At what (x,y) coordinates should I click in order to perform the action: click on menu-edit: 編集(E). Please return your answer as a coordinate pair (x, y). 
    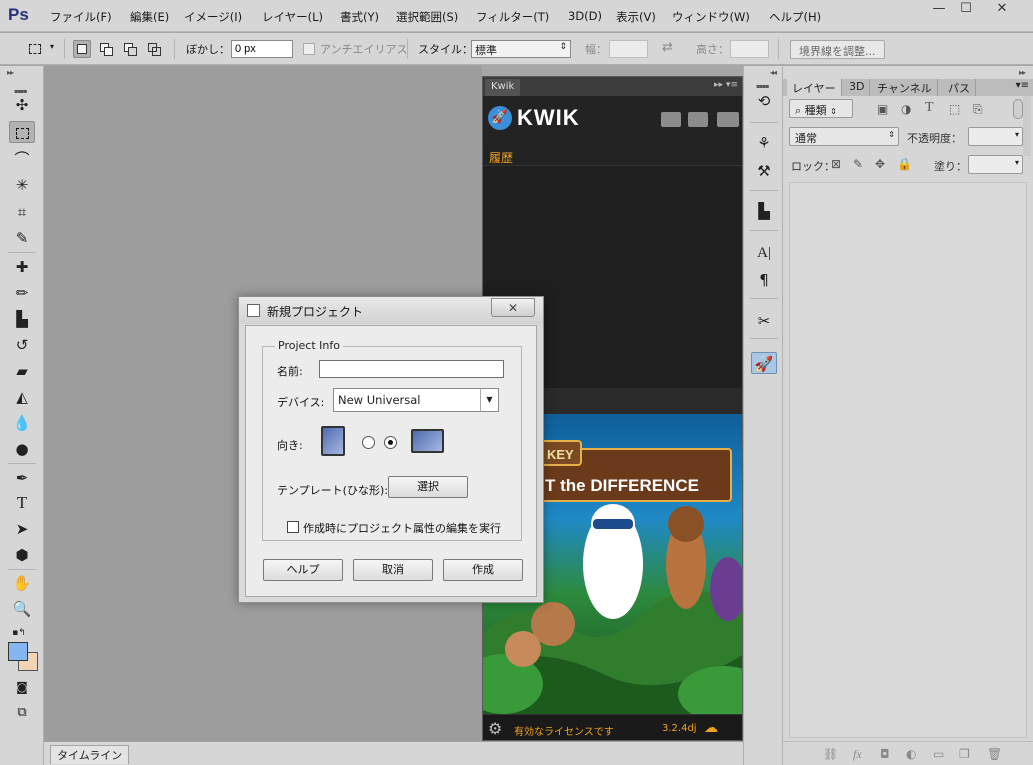
    Looking at the image, I should click on (149, 17).